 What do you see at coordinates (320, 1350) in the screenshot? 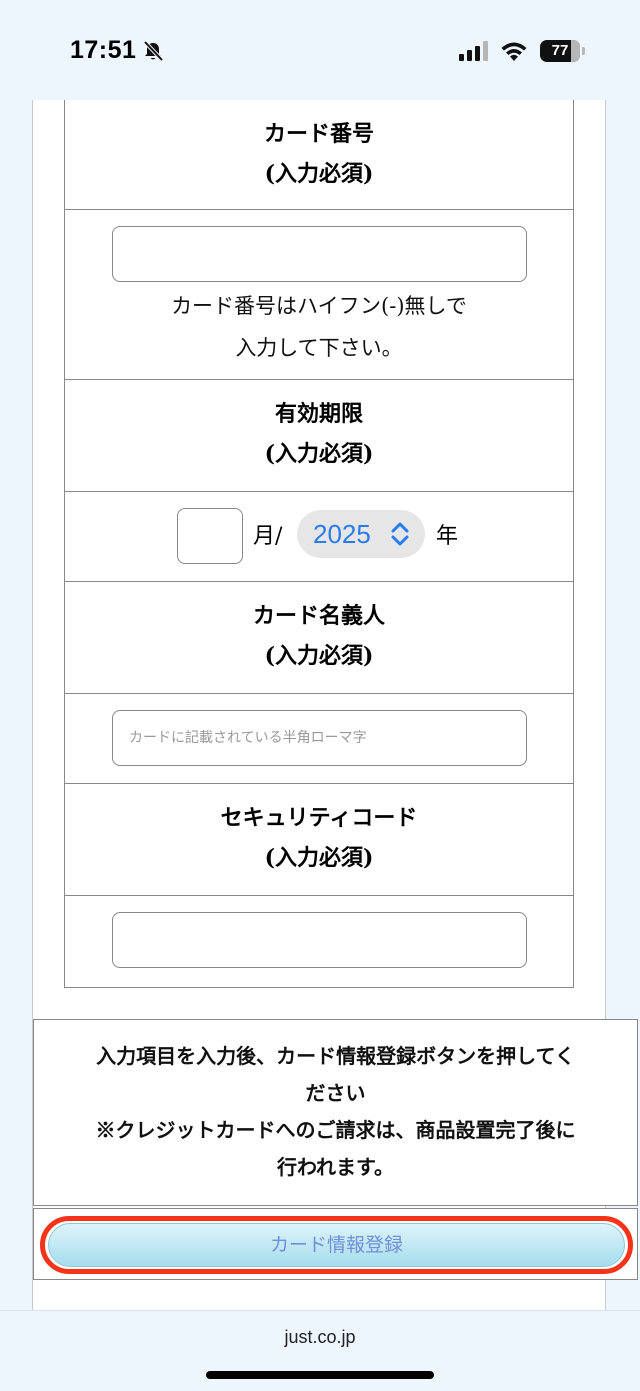
I see `browser-bottom-bar: just.co.jp` at bounding box center [320, 1350].